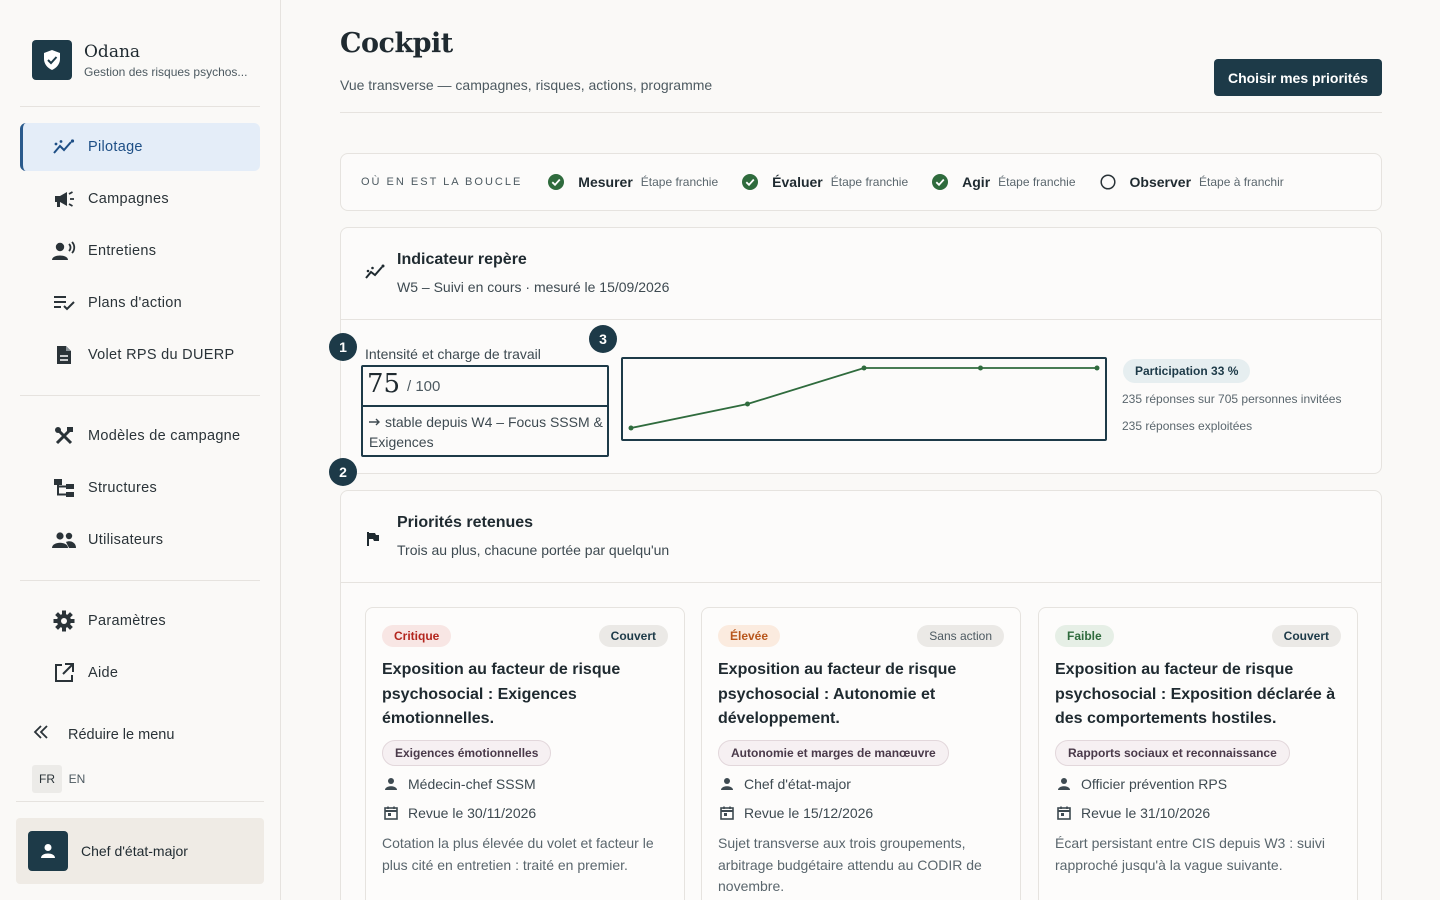  I want to click on brand-name: Odana, so click(112, 51).